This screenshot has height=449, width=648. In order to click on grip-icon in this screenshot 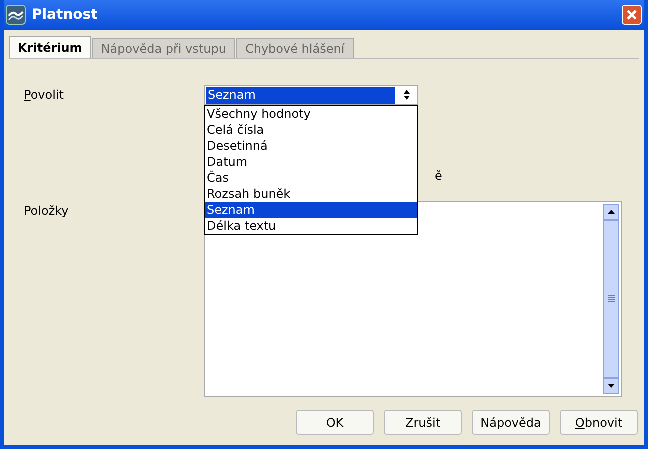, I will do `click(611, 299)`.